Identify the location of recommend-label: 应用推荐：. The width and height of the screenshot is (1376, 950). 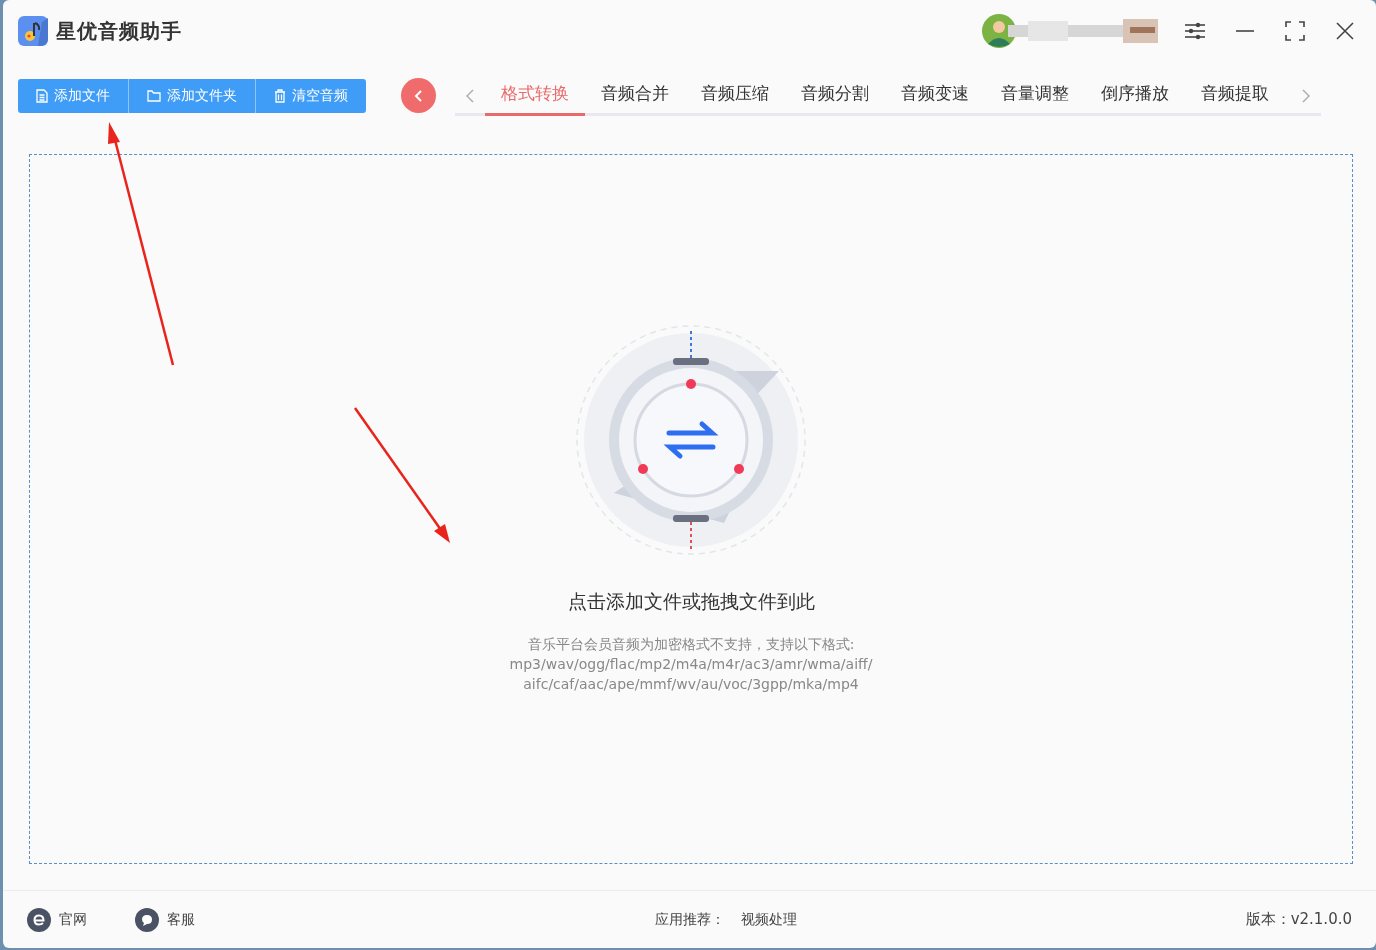
(690, 919).